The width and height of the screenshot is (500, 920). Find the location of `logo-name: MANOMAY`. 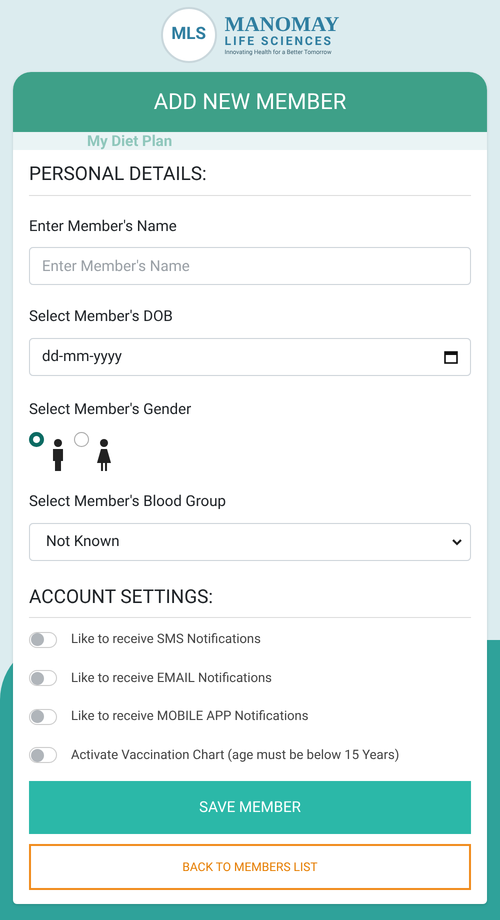

logo-name: MANOMAY is located at coordinates (282, 24).